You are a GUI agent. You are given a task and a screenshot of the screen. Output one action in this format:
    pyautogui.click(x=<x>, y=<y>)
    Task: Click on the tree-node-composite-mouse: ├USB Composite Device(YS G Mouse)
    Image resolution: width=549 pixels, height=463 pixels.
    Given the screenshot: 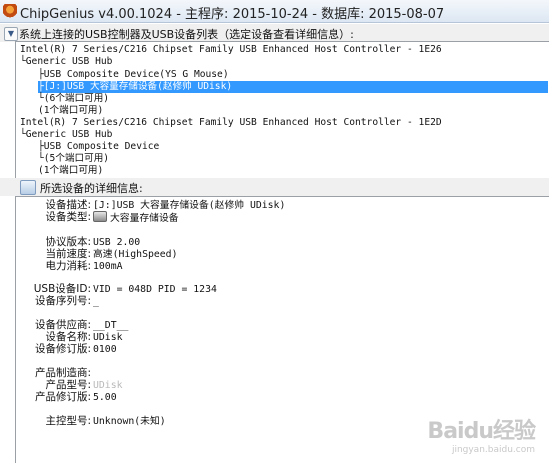 What is the action you would take?
    pyautogui.click(x=133, y=75)
    